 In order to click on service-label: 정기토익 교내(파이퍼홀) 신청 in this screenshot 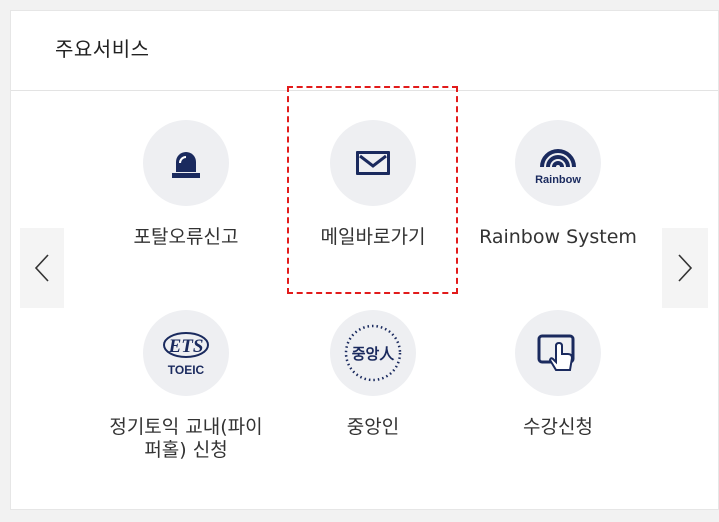, I will do `click(186, 438)`.